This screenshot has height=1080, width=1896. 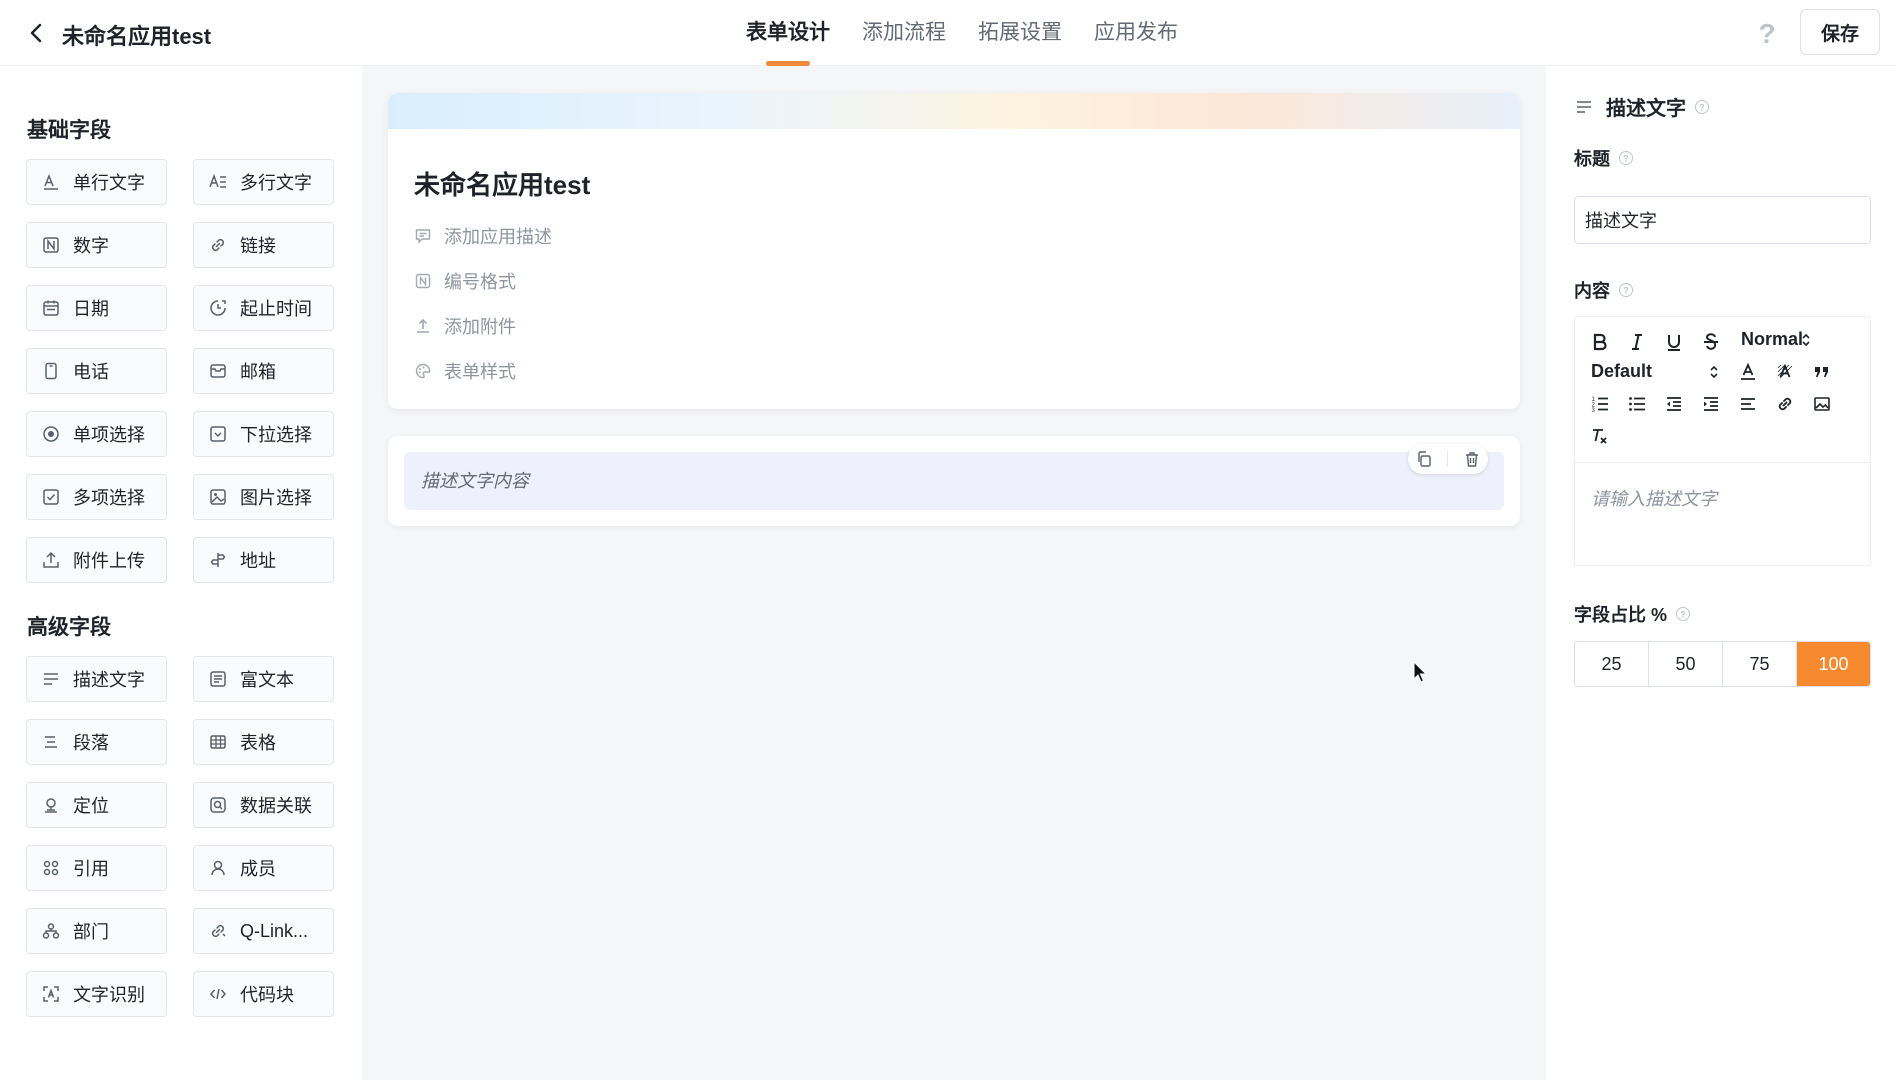 I want to click on field-label: 文字识别, so click(x=109, y=995).